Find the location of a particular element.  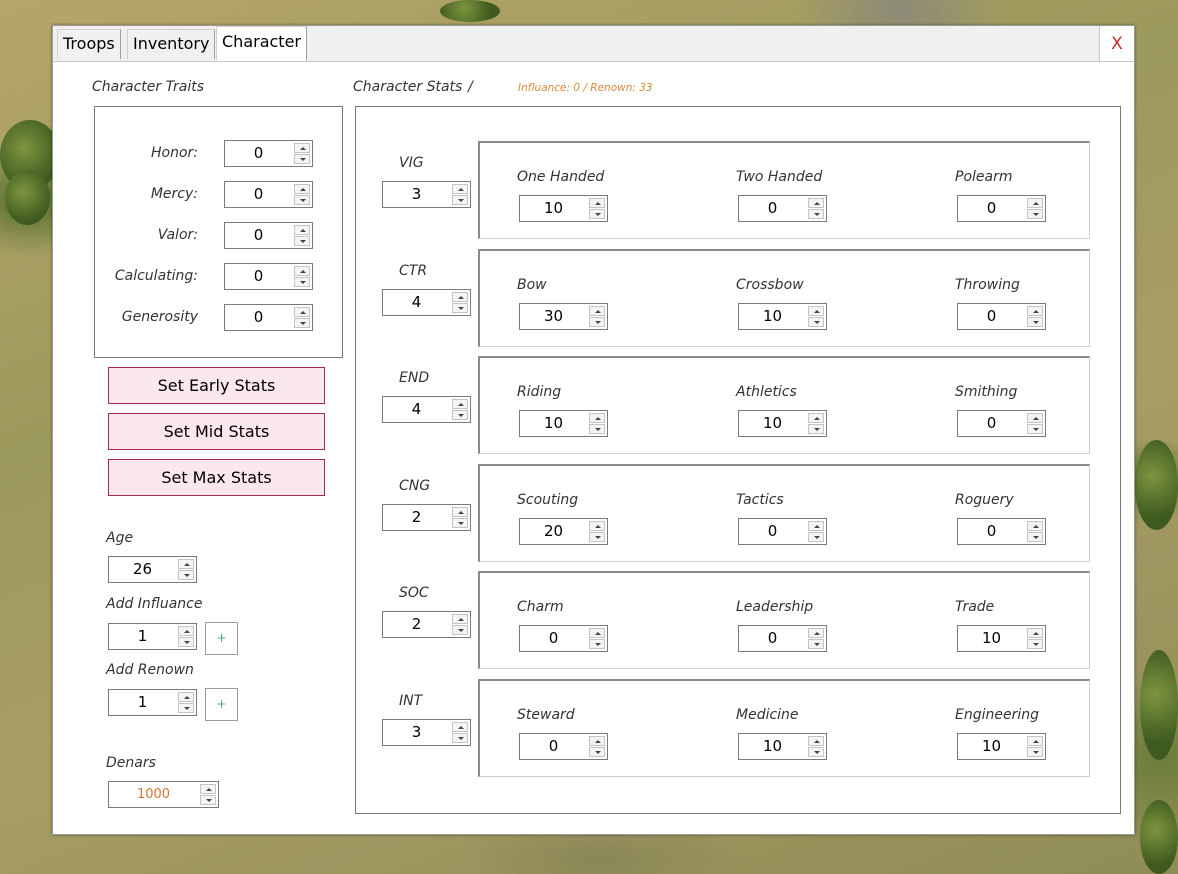

set-mid-stats-button: Set Mid Stats is located at coordinates (216, 431).